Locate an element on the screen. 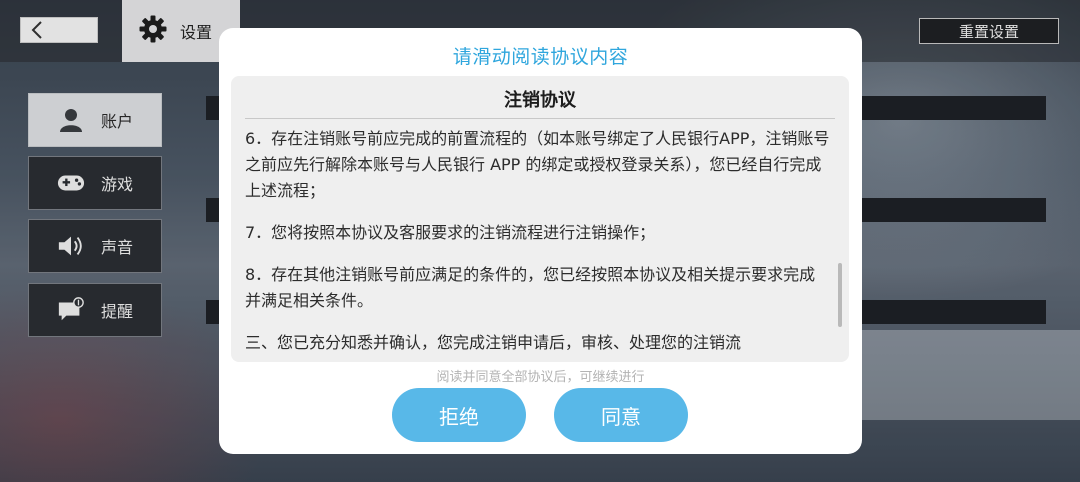  dialog-title: 请滑动阅读协议内容 is located at coordinates (540, 57).